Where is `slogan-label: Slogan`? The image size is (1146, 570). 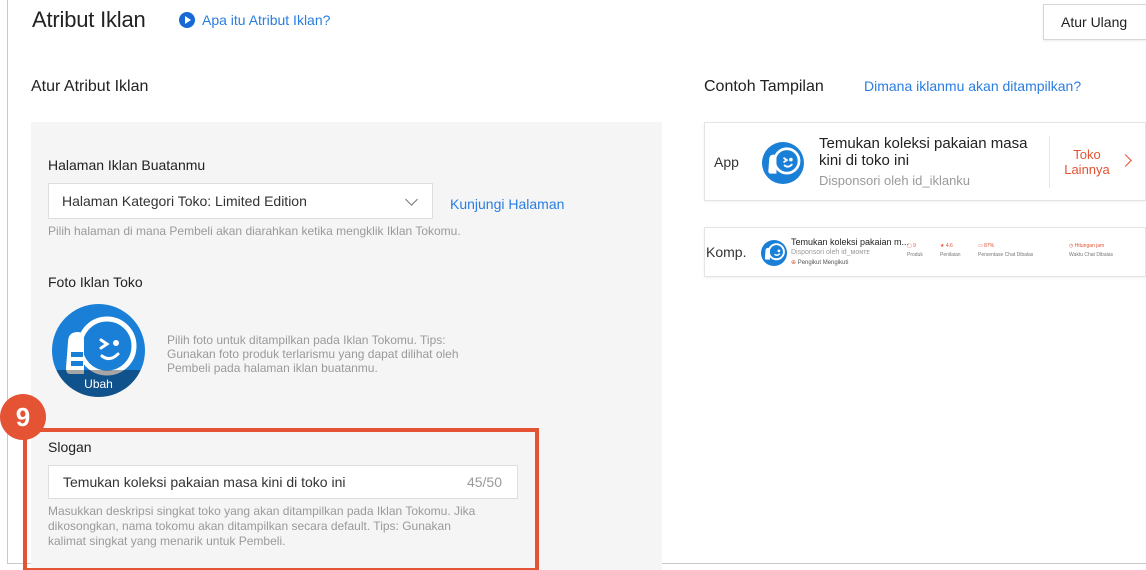
slogan-label: Slogan is located at coordinates (70, 447).